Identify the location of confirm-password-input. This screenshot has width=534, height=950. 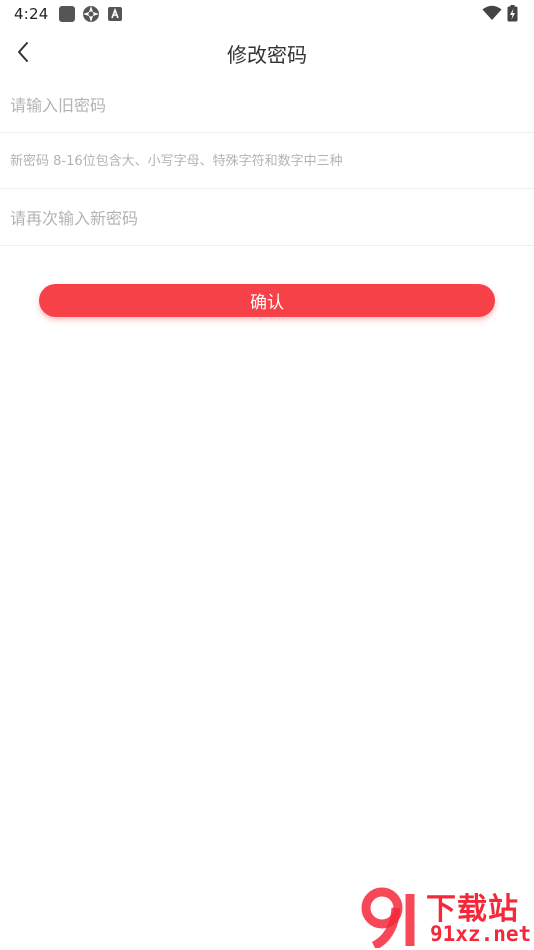
(265, 218).